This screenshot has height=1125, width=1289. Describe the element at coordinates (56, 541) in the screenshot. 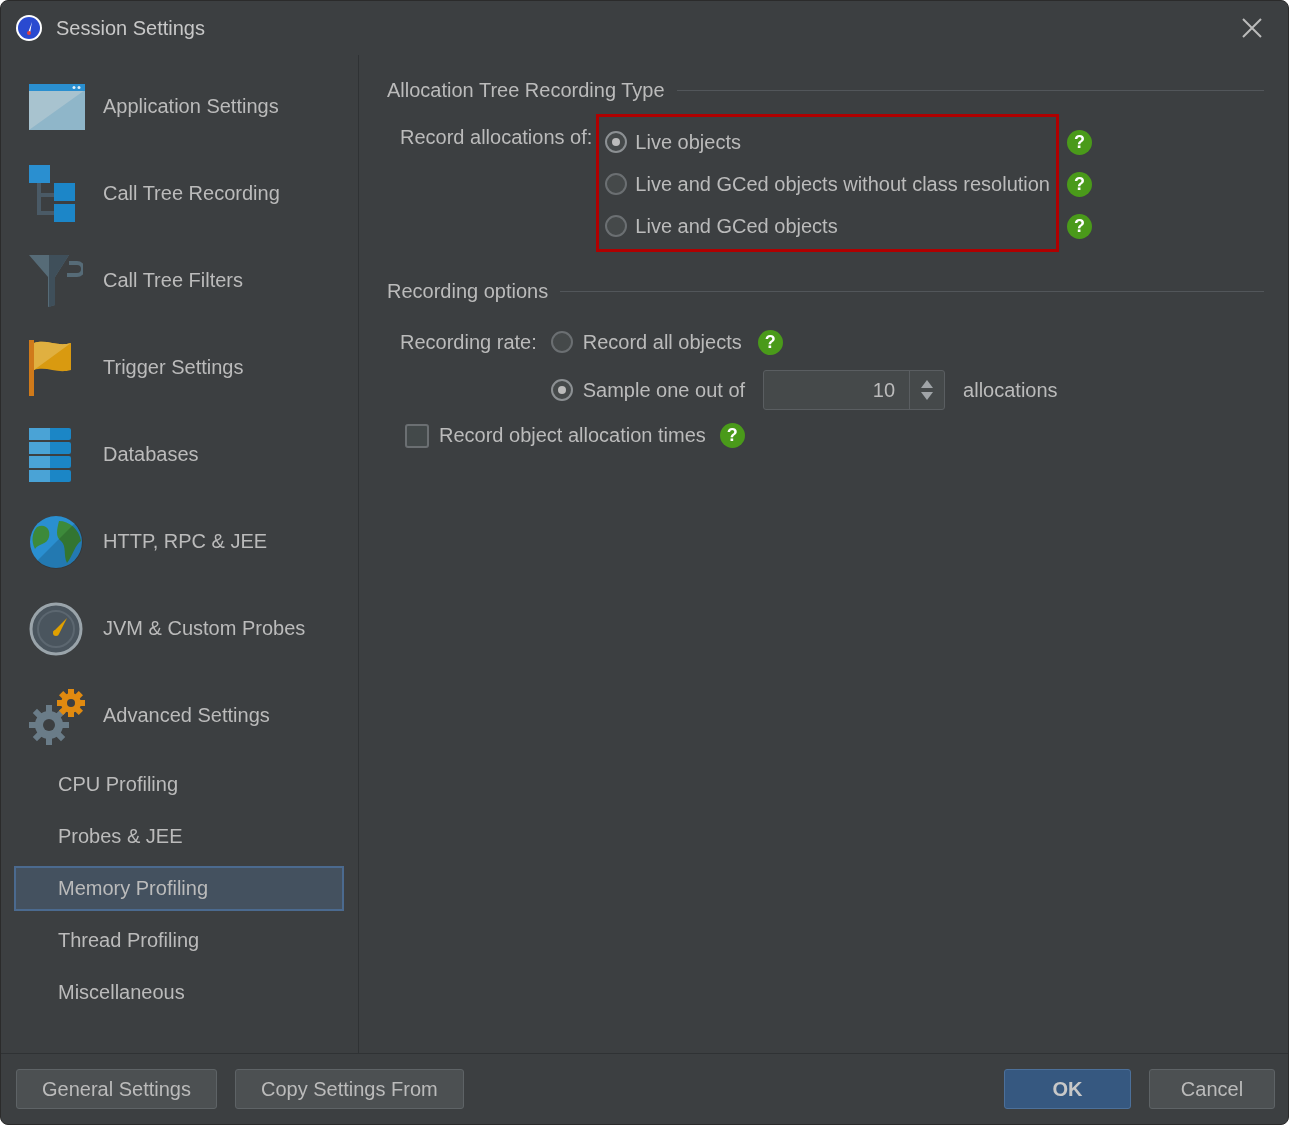

I see `globe-icon` at that location.